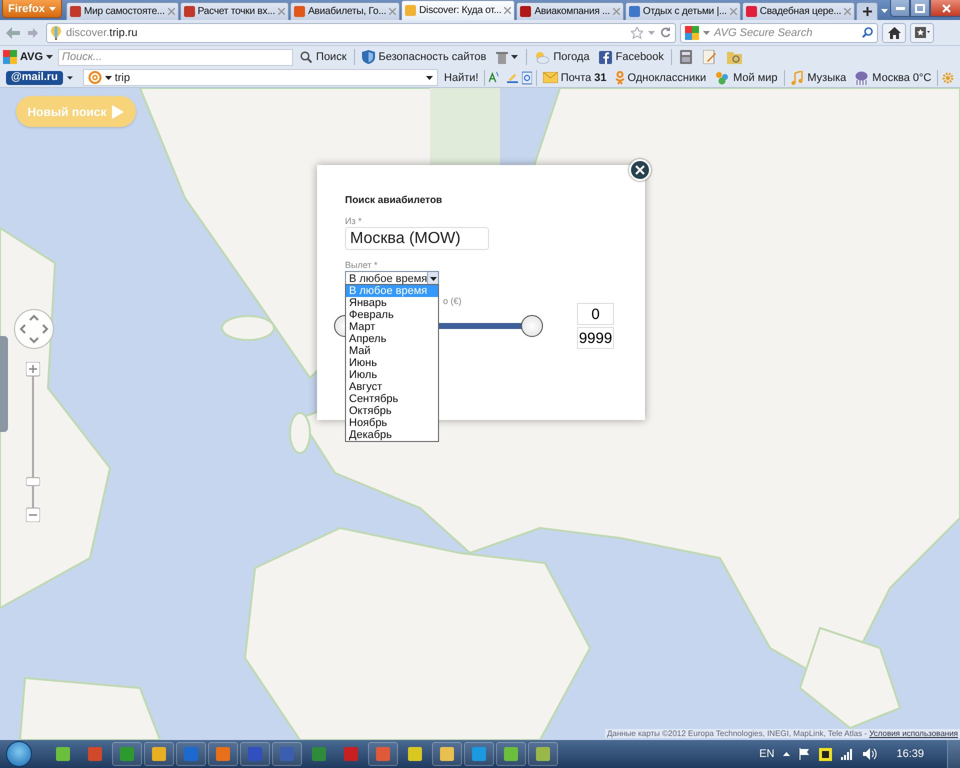 The image size is (960, 768). What do you see at coordinates (394, 200) in the screenshot?
I see `dialog-title: Поиск авиабилетов` at bounding box center [394, 200].